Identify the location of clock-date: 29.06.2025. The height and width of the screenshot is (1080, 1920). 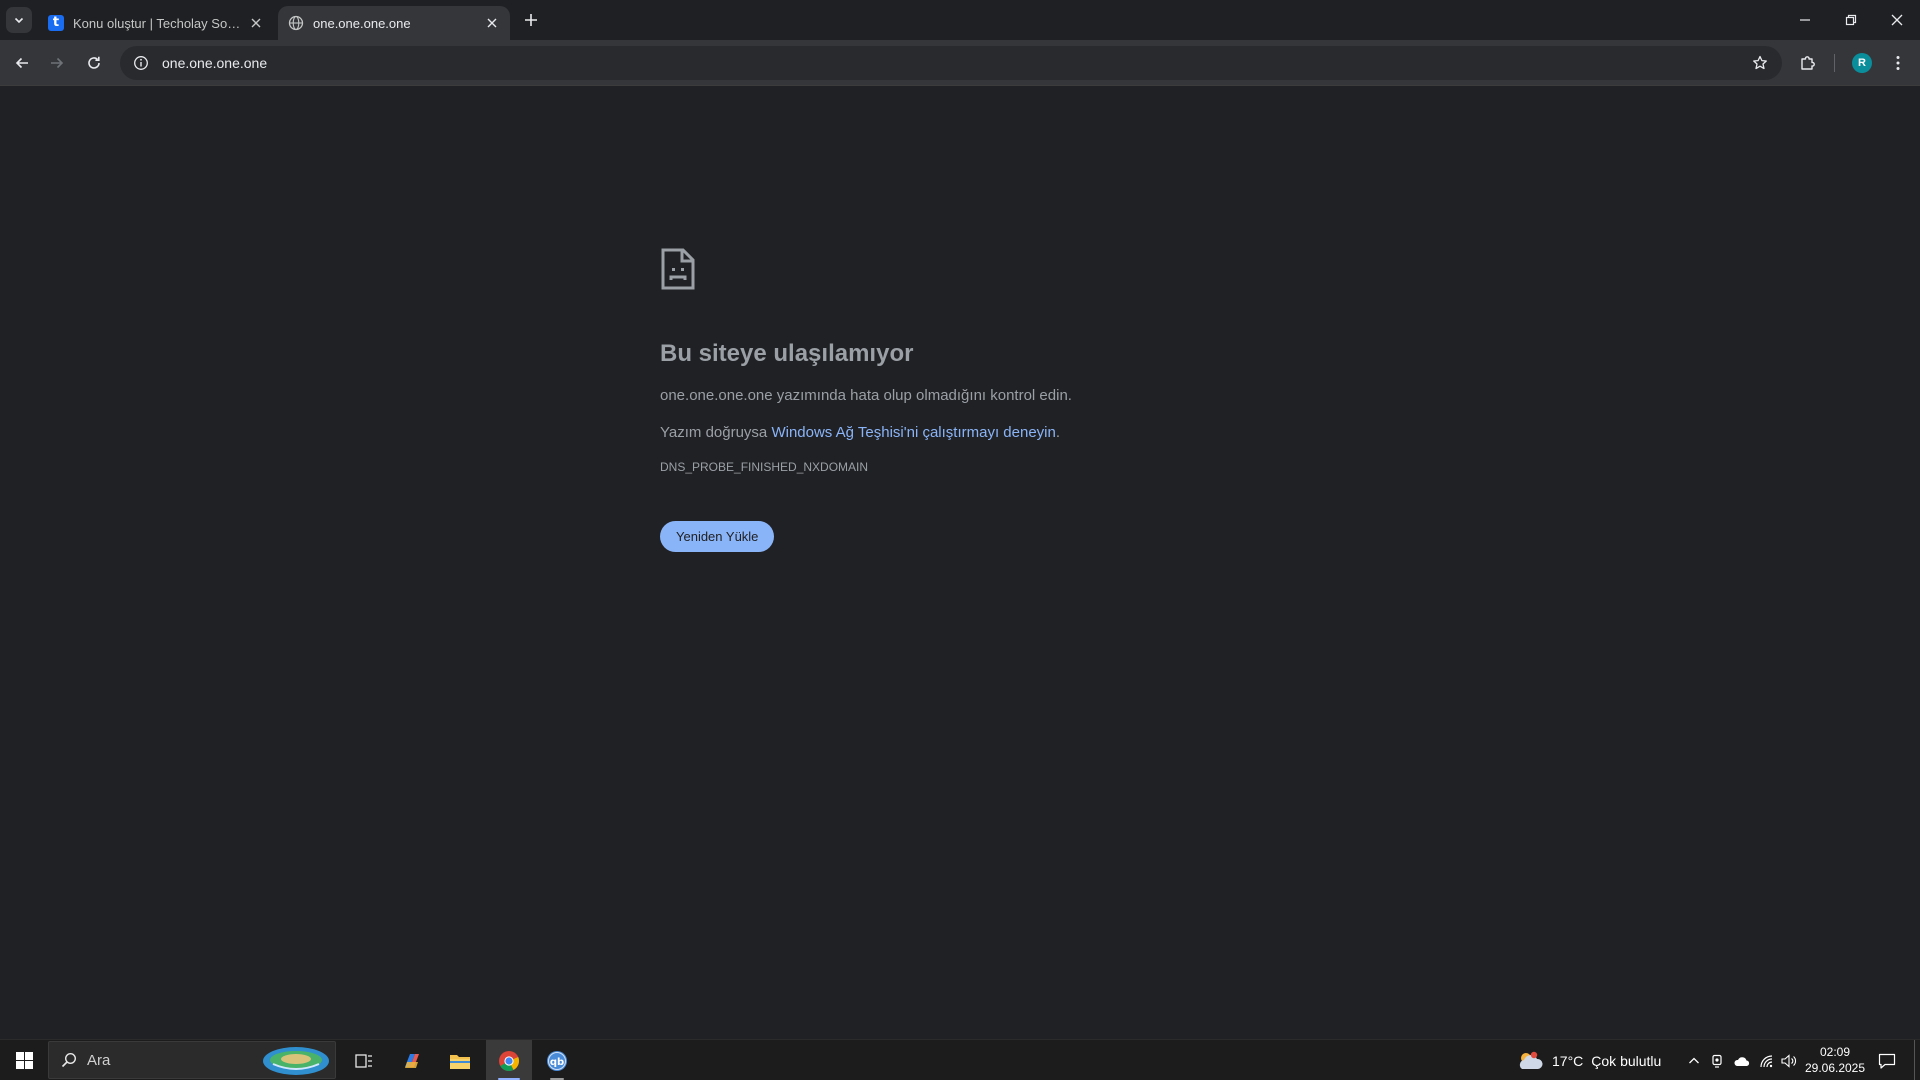
(1835, 1068).